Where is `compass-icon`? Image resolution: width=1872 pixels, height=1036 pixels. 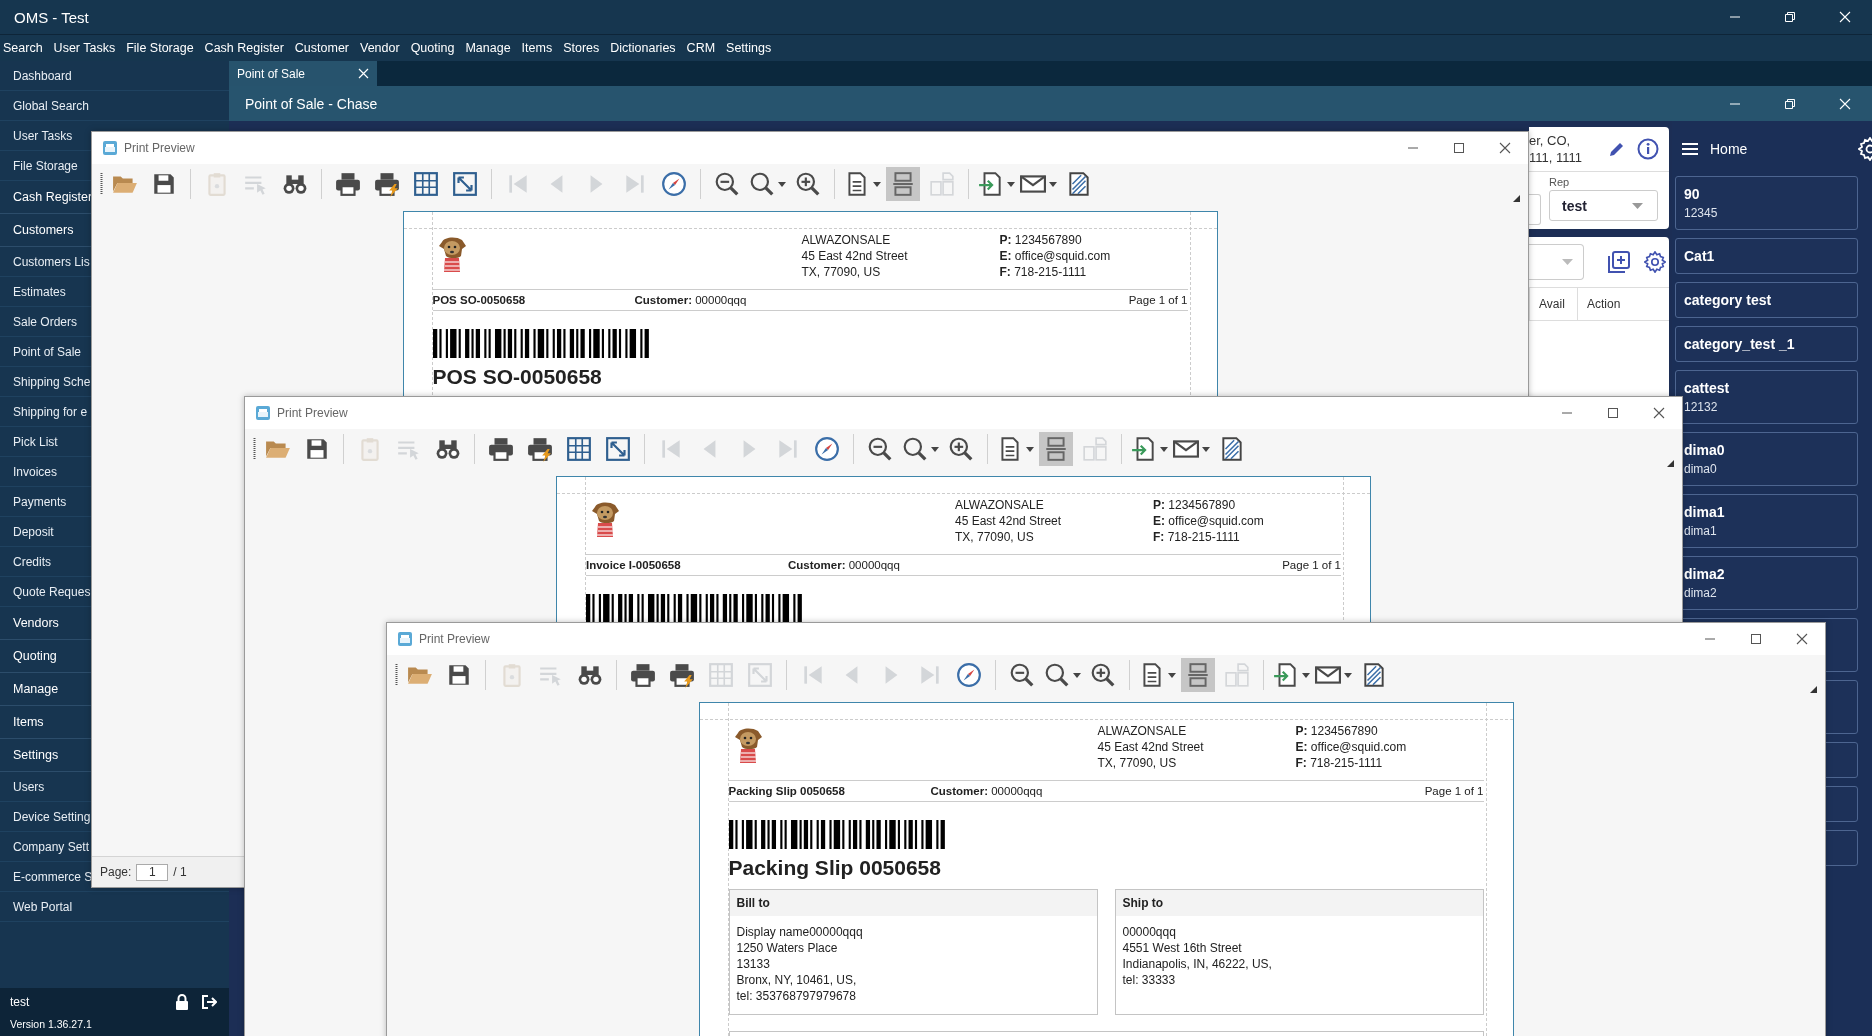 compass-icon is located at coordinates (969, 675).